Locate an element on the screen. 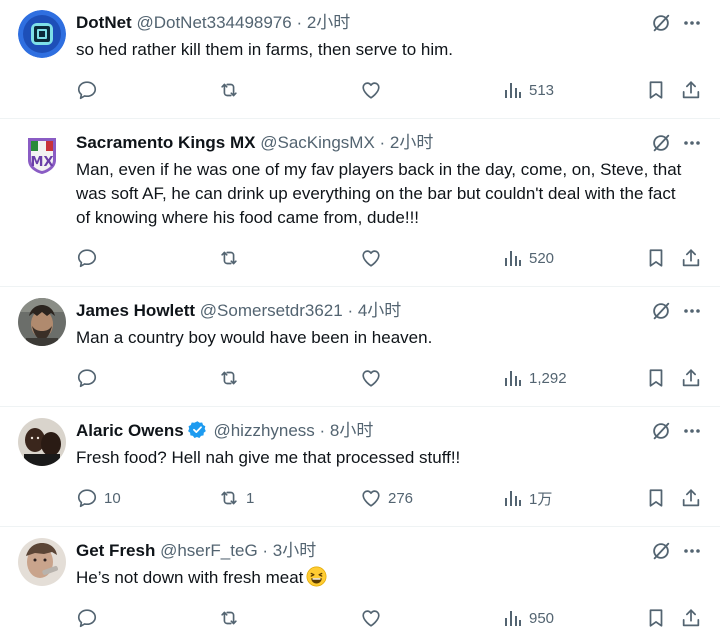  reply-button: 10 is located at coordinates (98, 498).